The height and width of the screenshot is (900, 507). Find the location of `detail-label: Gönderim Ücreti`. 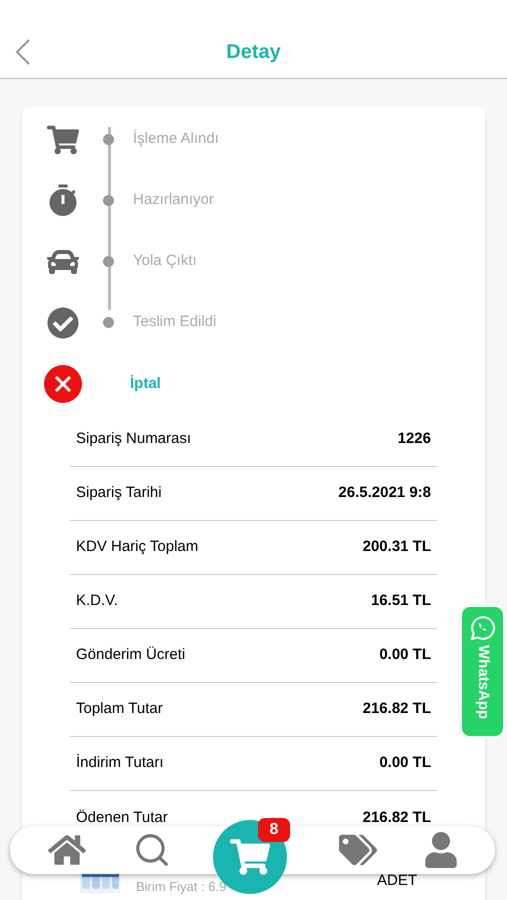

detail-label: Gönderim Ücreti is located at coordinates (131, 655).